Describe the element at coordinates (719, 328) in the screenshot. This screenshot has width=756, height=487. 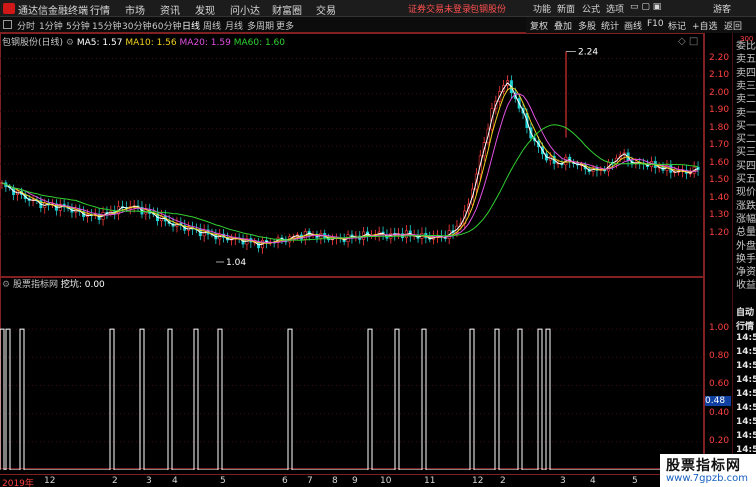
I see `indicator-axis-label: 1.00` at that location.